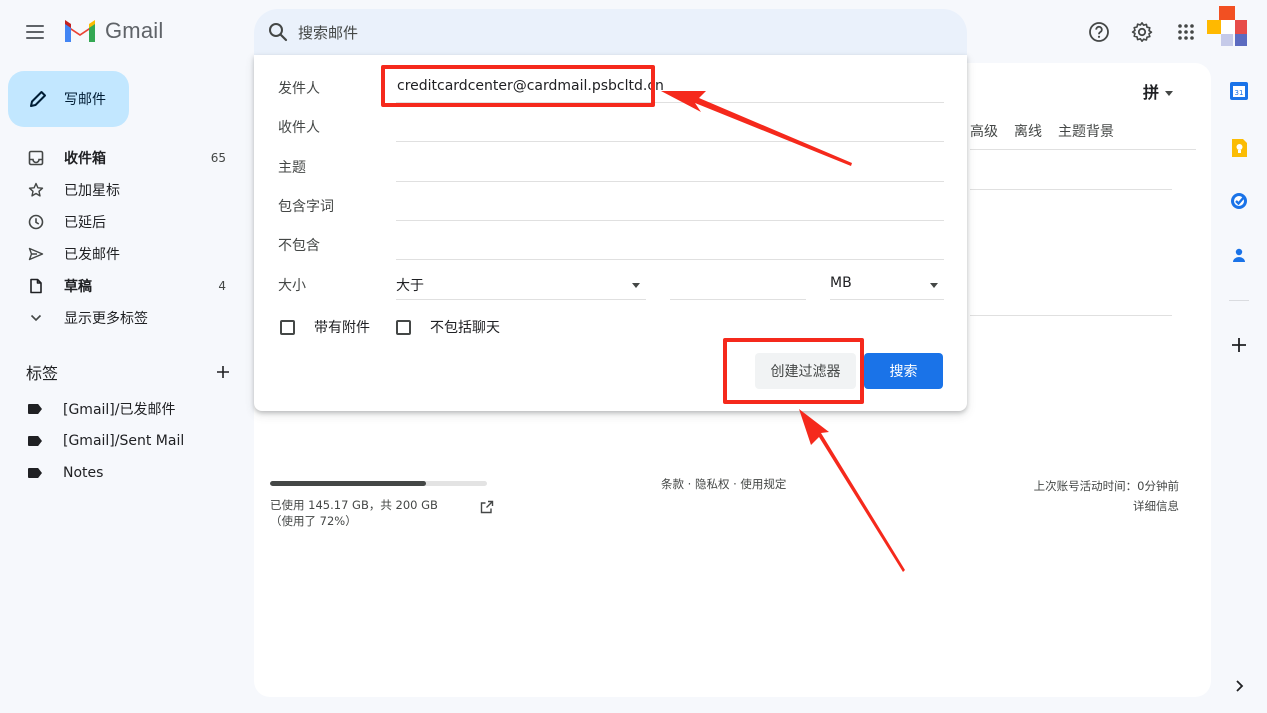 Image resolution: width=1267 pixels, height=713 pixels. Describe the element at coordinates (342, 328) in the screenshot. I see `has-attachment-label: 带有附件` at that location.